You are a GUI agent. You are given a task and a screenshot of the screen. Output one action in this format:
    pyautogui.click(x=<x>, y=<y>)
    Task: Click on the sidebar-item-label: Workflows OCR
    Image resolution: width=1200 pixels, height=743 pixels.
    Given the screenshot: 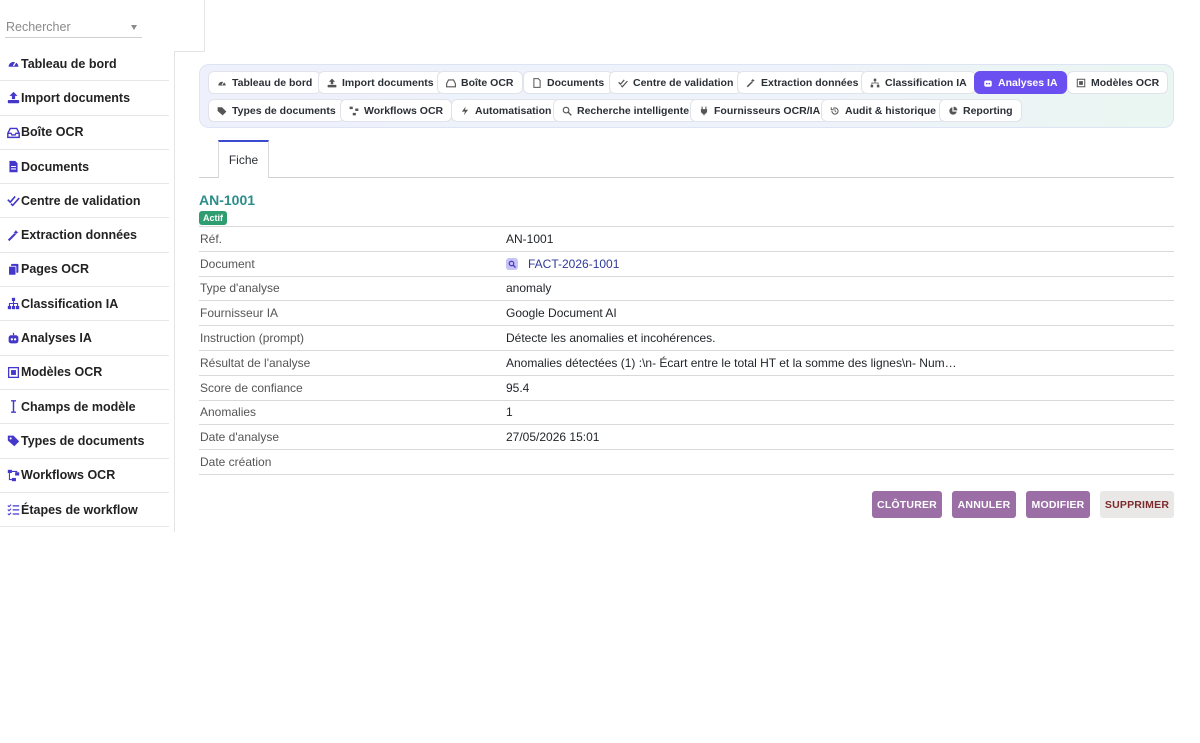 What is the action you would take?
    pyautogui.click(x=68, y=475)
    